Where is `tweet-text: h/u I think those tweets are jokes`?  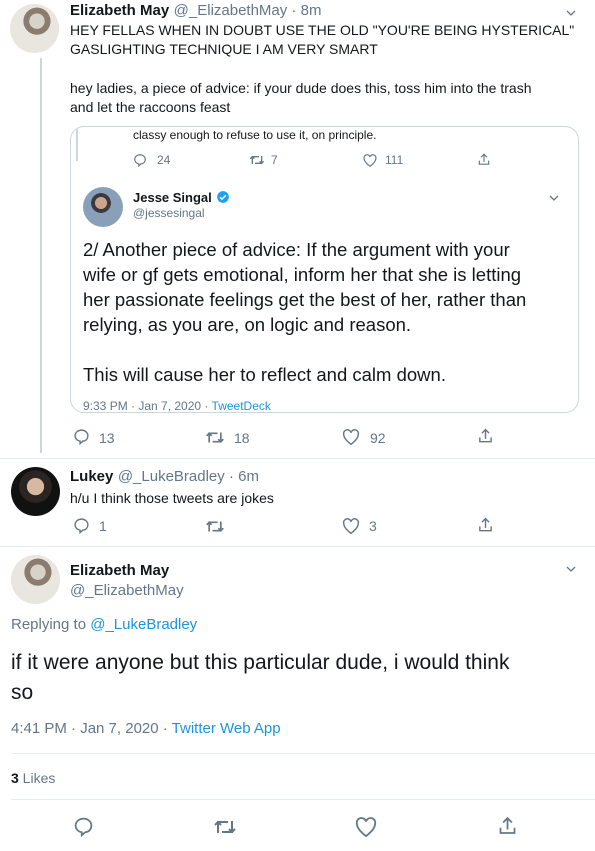 tweet-text: h/u I think those tweets are jokes is located at coordinates (172, 498).